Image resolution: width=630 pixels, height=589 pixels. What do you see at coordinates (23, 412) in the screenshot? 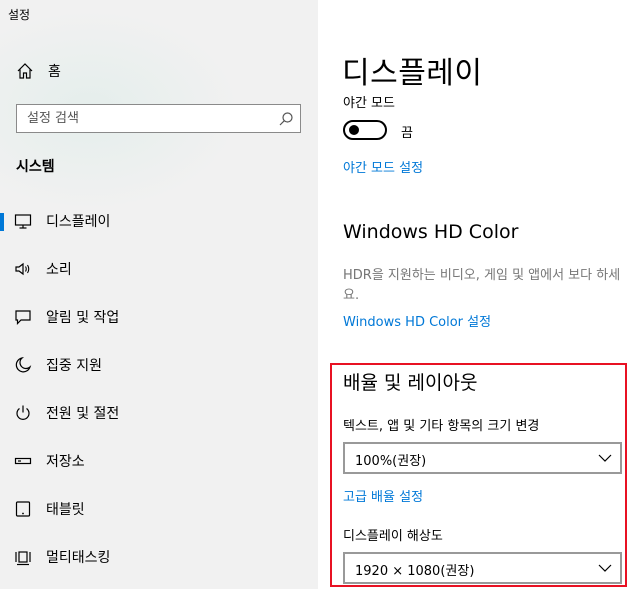
I see `power-icon` at bounding box center [23, 412].